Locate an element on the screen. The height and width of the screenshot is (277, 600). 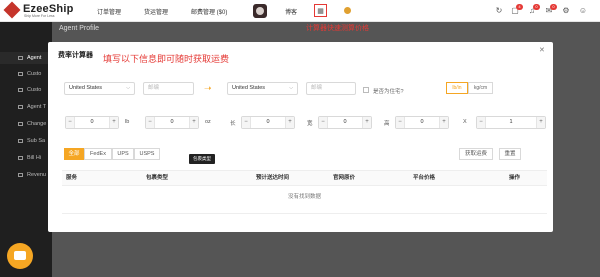
sidebar-item-label: Revenu is located at coordinates (36, 175).